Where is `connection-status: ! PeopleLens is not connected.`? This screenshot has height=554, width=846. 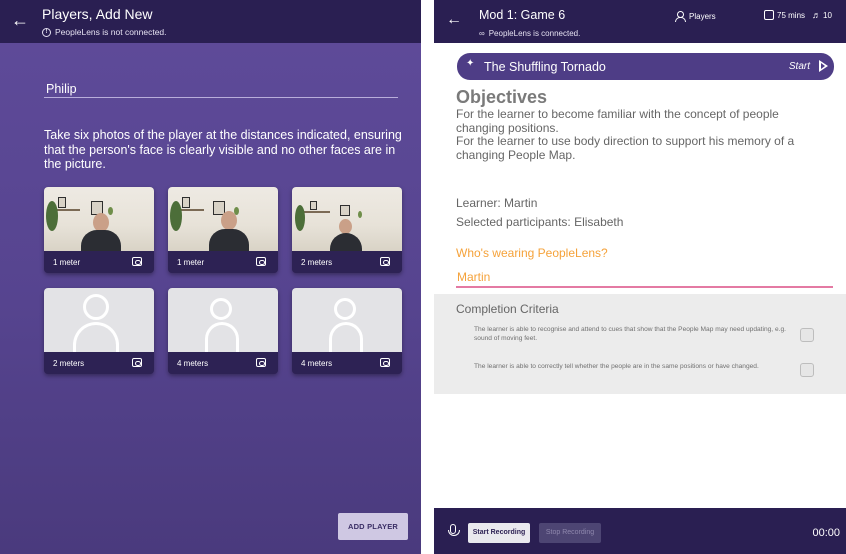
connection-status: ! PeopleLens is not connected. is located at coordinates (104, 32).